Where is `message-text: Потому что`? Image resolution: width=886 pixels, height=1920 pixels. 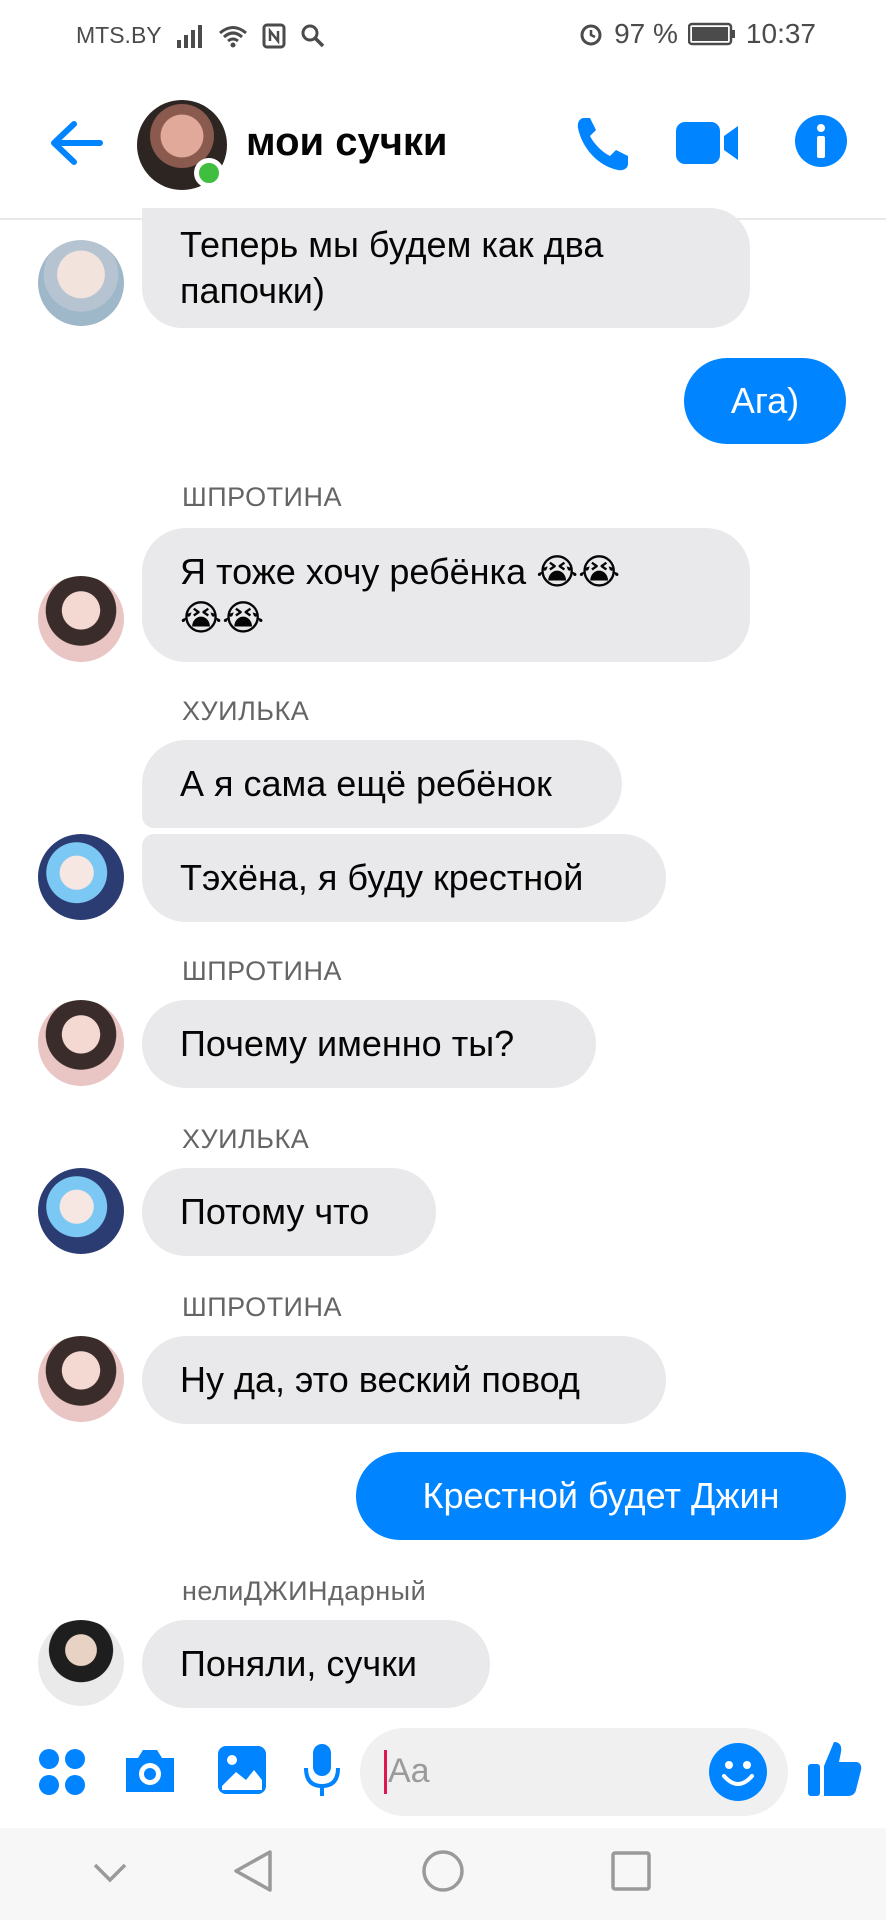
message-text: Потому что is located at coordinates (275, 1211).